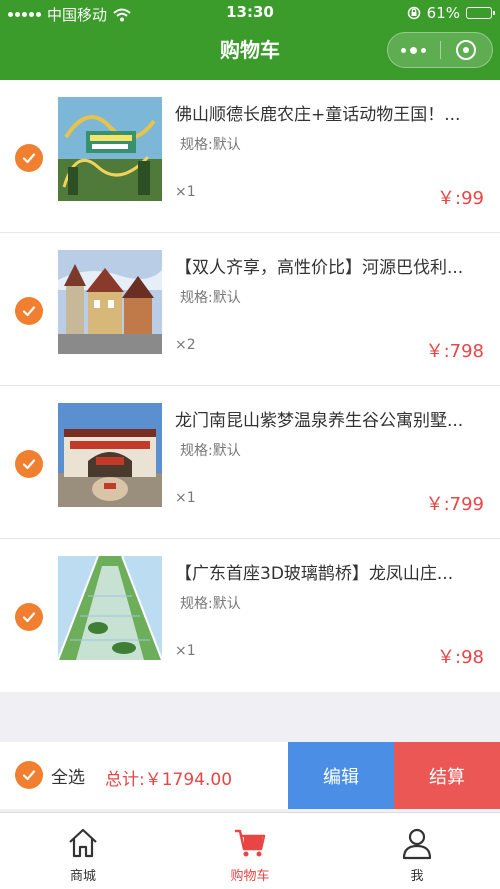 This screenshot has height=889, width=500. I want to click on tab-bar: 商城 购物车 我, so click(250, 850).